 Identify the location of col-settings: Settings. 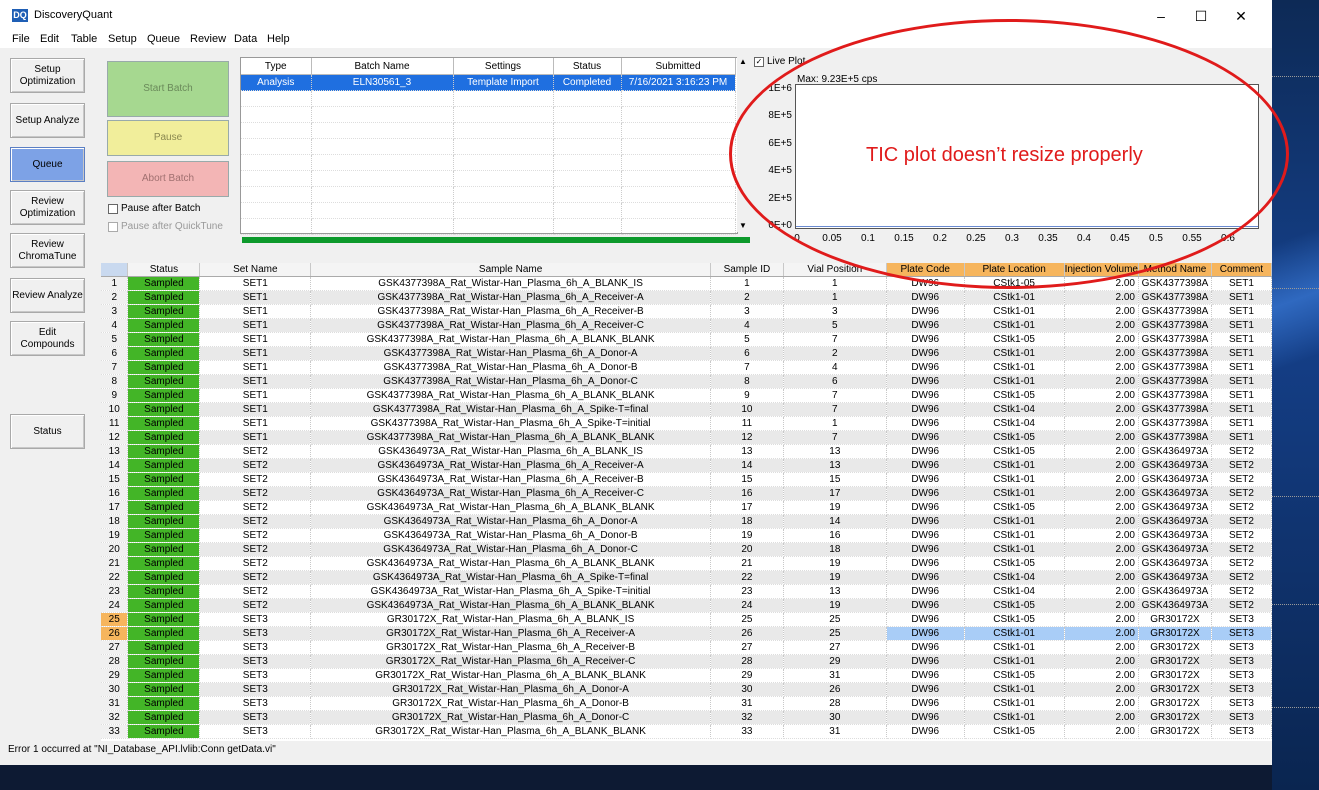
(503, 66).